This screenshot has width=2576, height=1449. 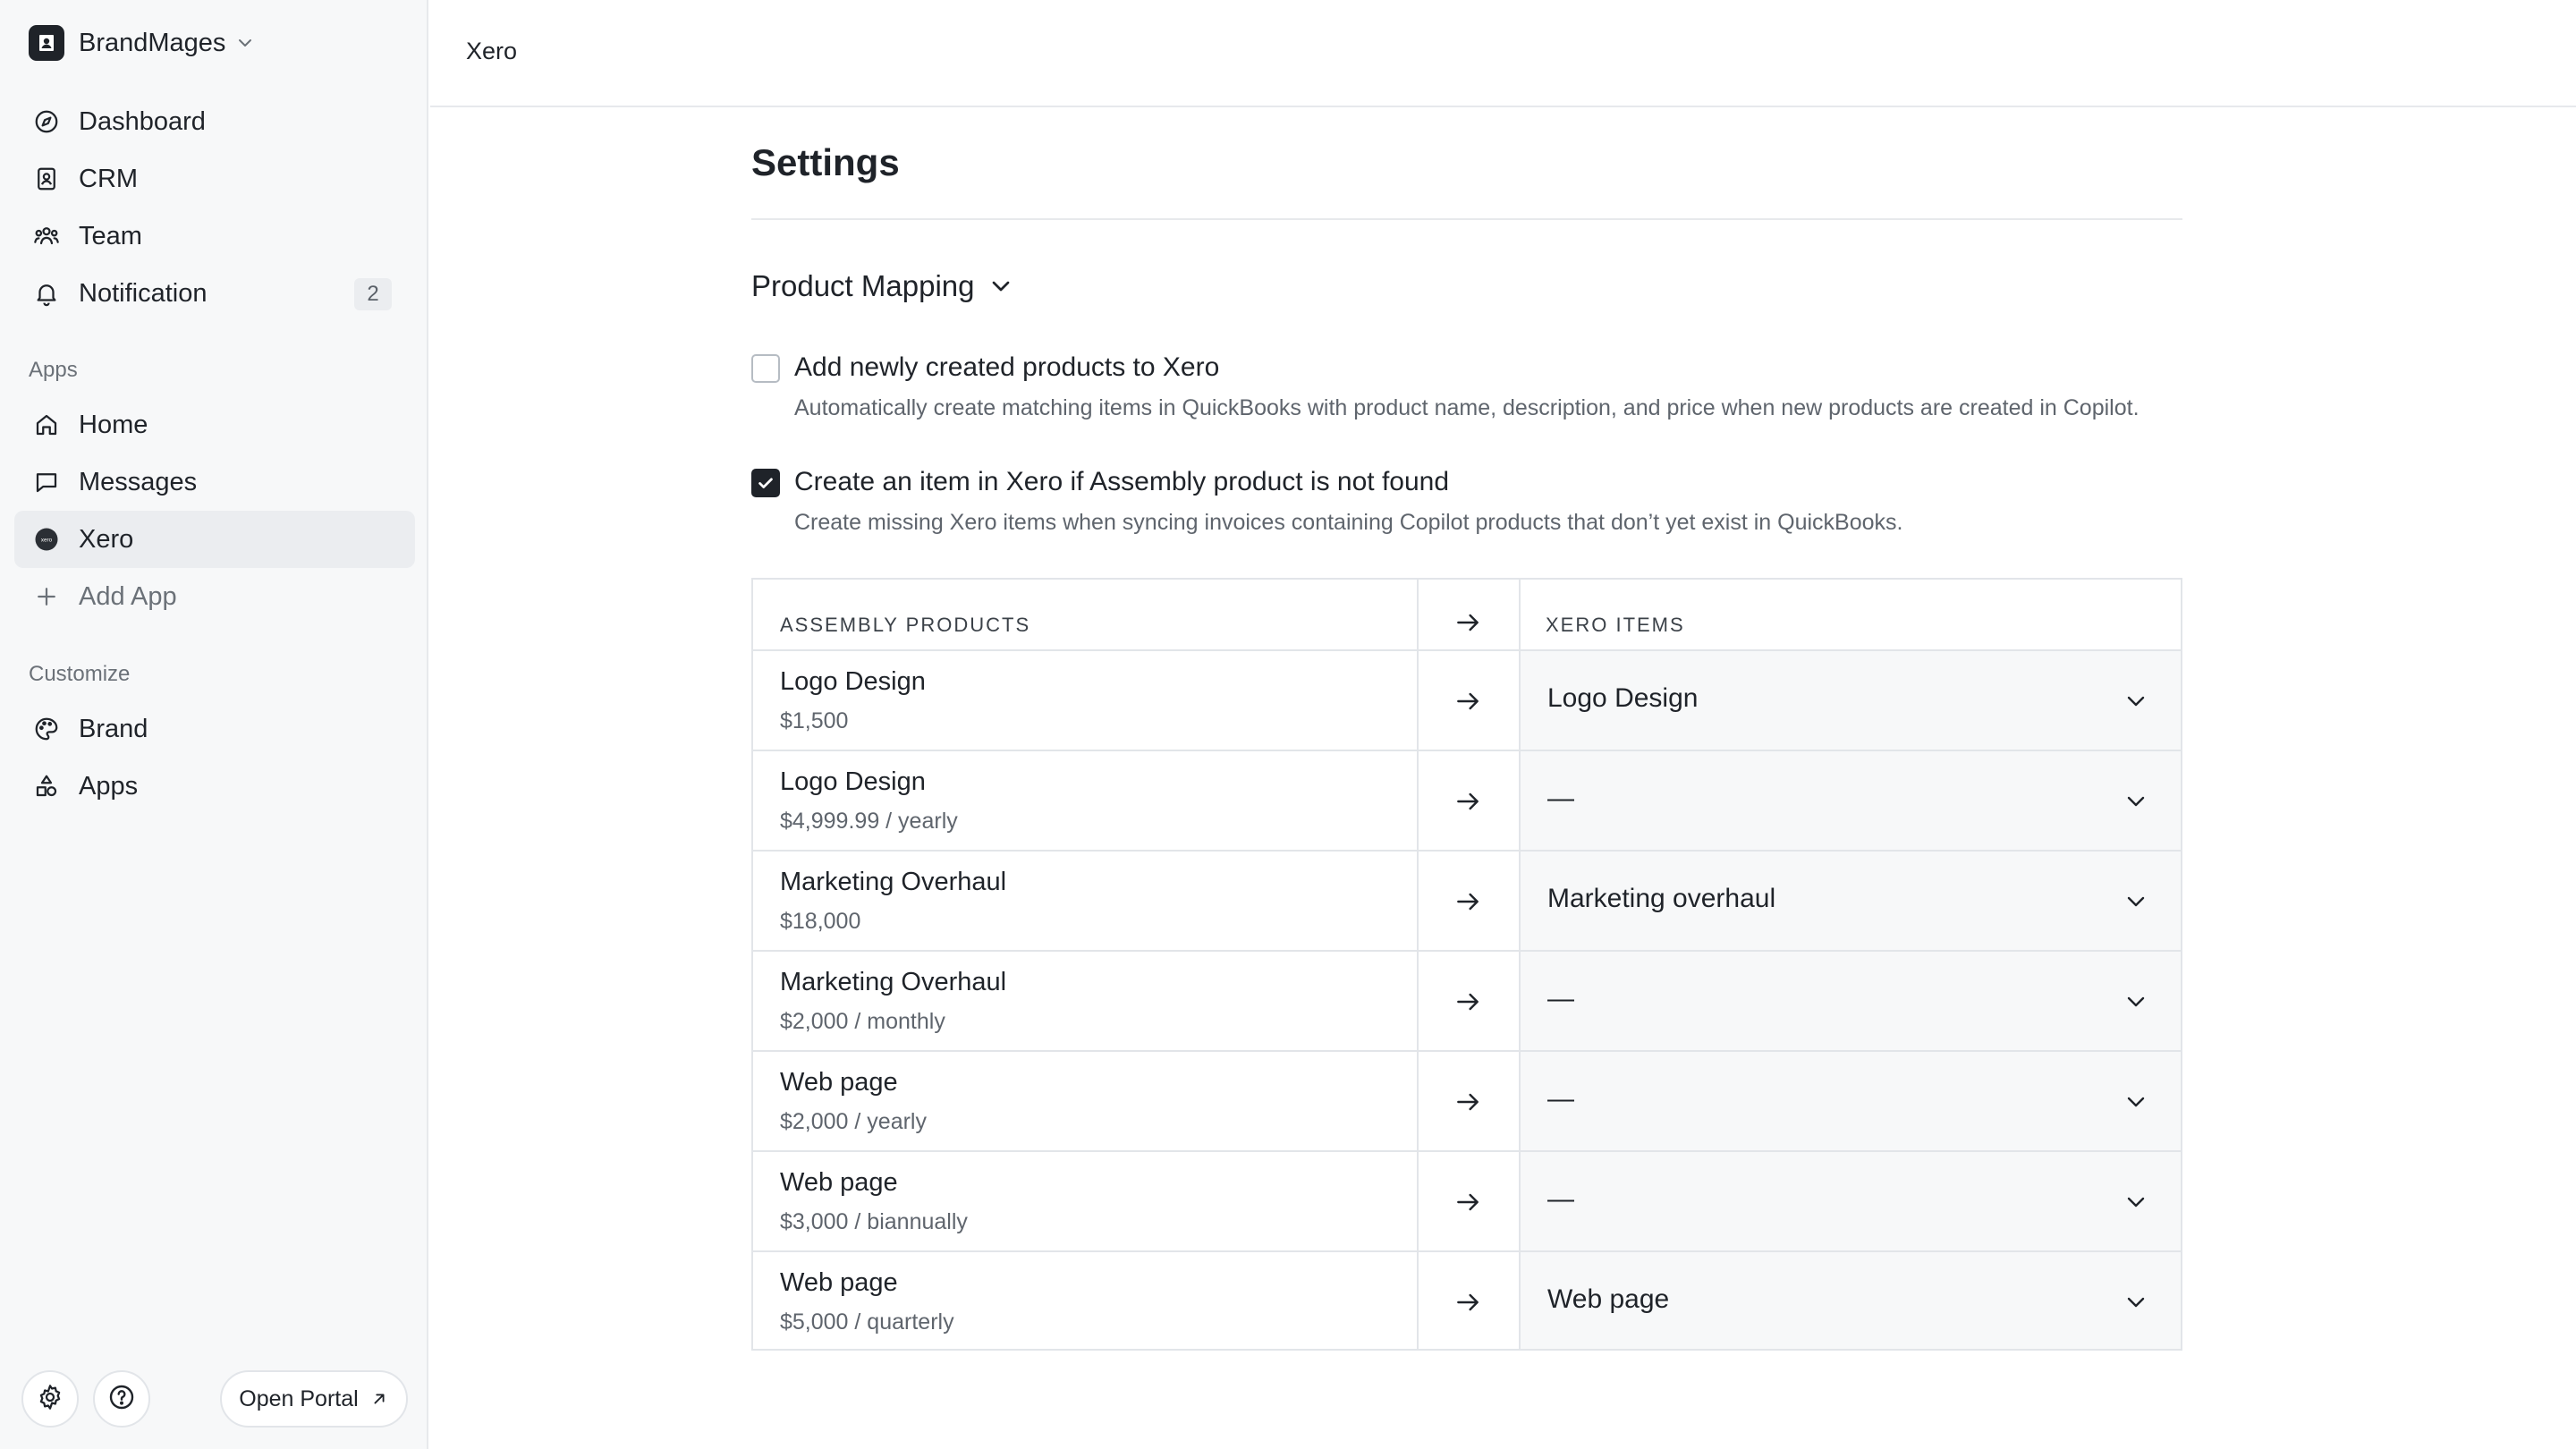 What do you see at coordinates (128, 596) in the screenshot?
I see `sidebar-item-label: Add App` at bounding box center [128, 596].